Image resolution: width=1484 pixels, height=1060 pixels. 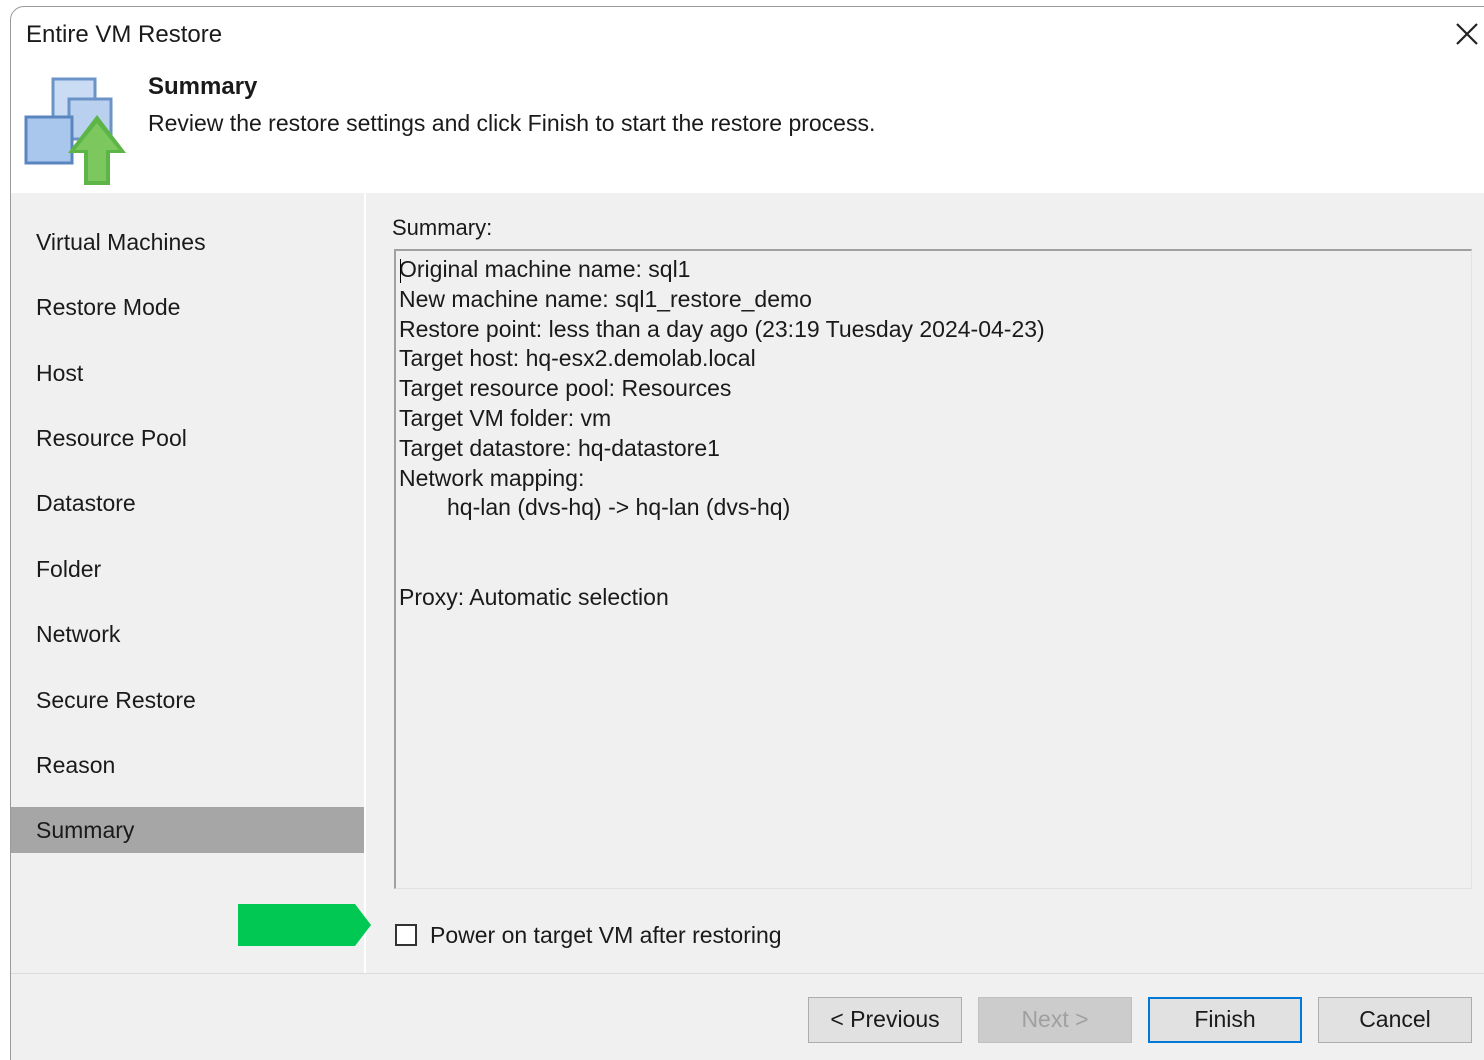 I want to click on power-on-checkbox, so click(x=406, y=935).